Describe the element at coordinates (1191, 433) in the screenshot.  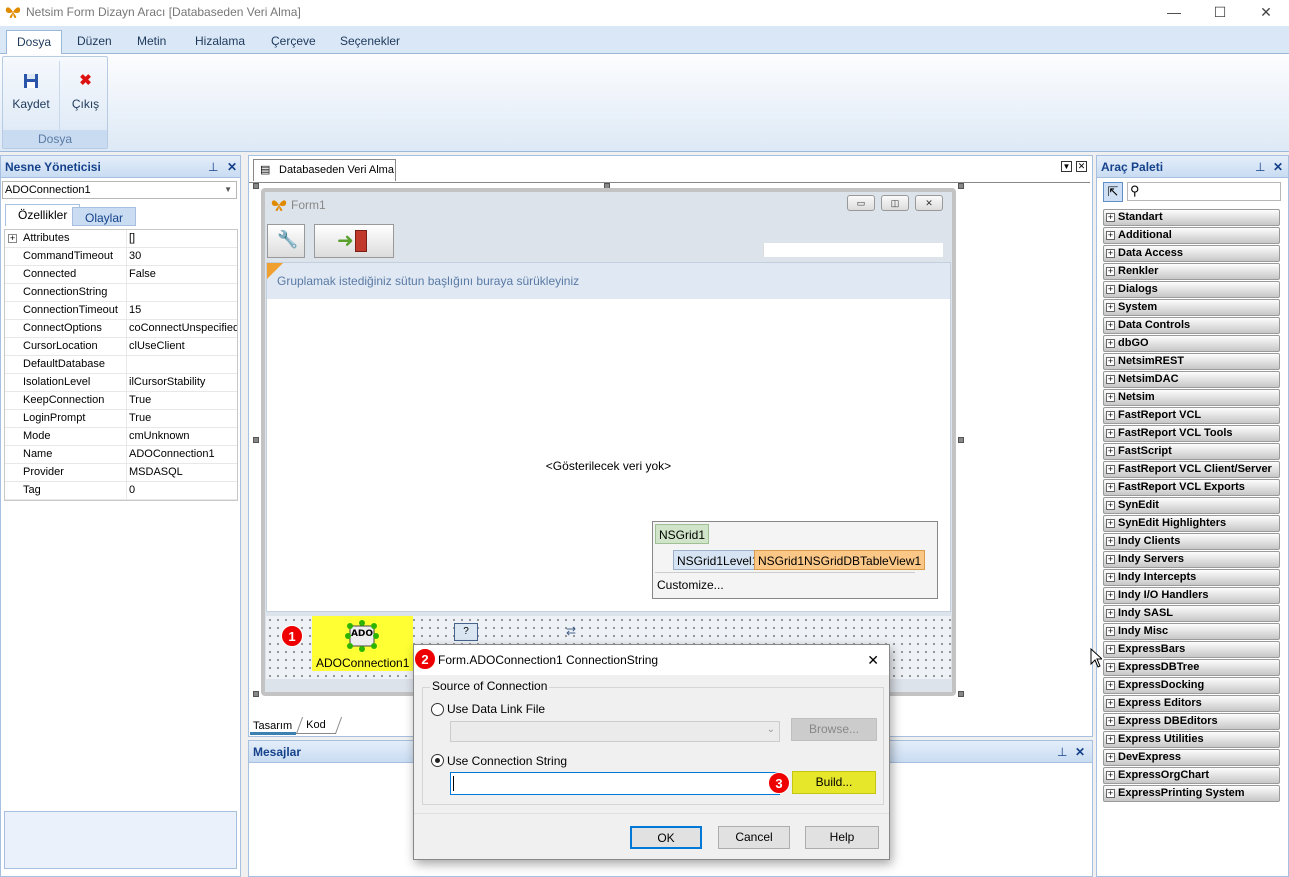
I see `palette-category: + FastReport VCL Tools` at that location.